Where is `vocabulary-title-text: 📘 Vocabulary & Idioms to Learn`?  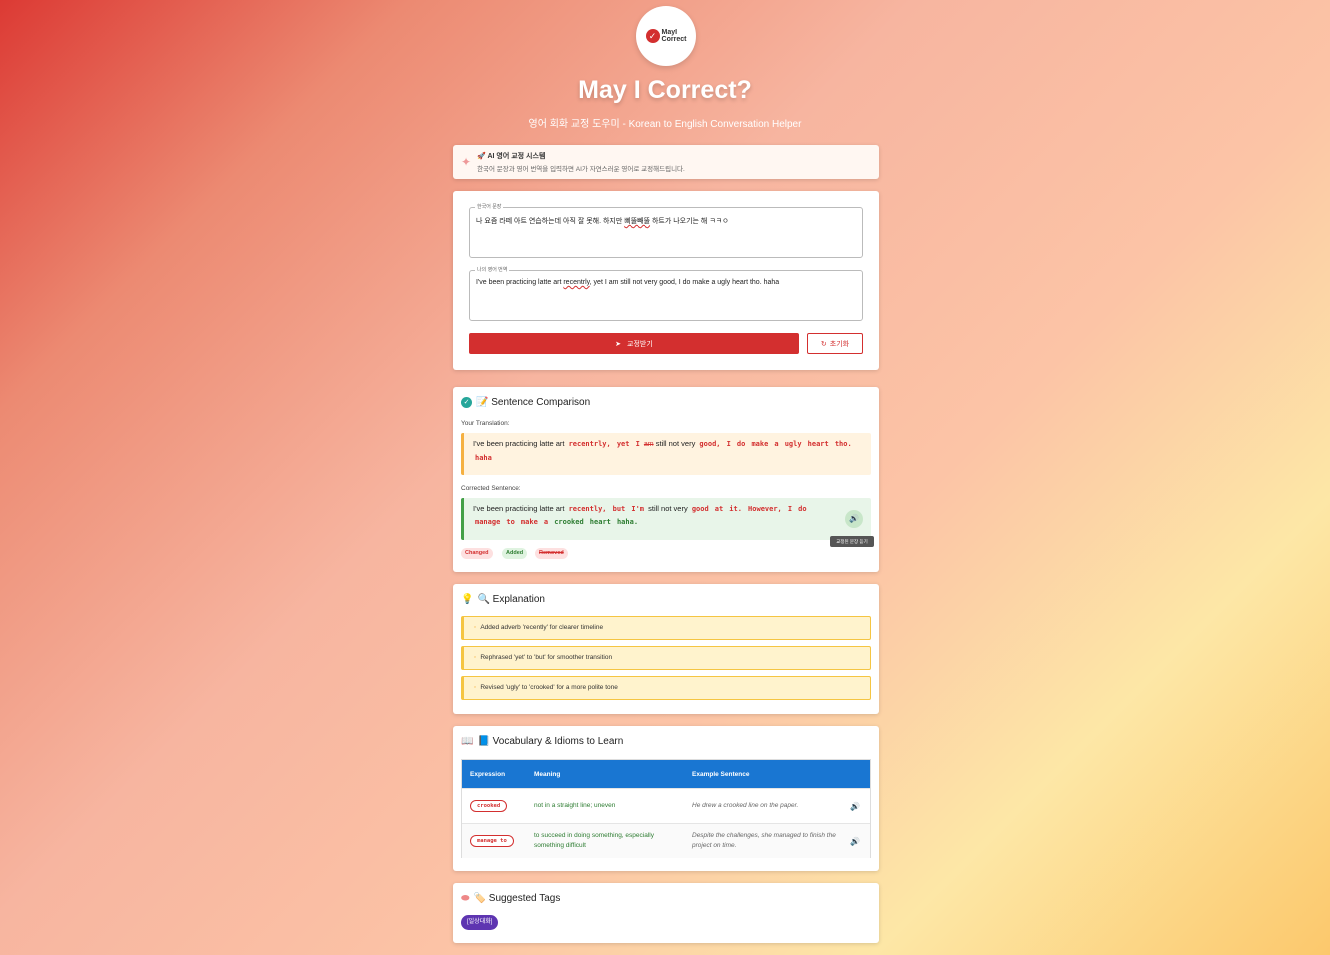
vocabulary-title-text: 📘 Vocabulary & Idioms to Learn is located at coordinates (550, 741).